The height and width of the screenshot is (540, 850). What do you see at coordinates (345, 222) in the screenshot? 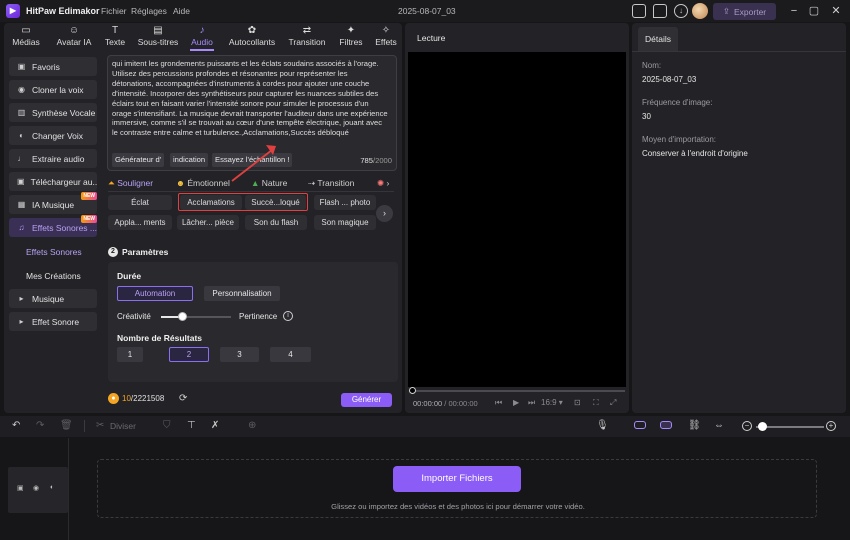
I see `sound-chip: Son magique` at bounding box center [345, 222].